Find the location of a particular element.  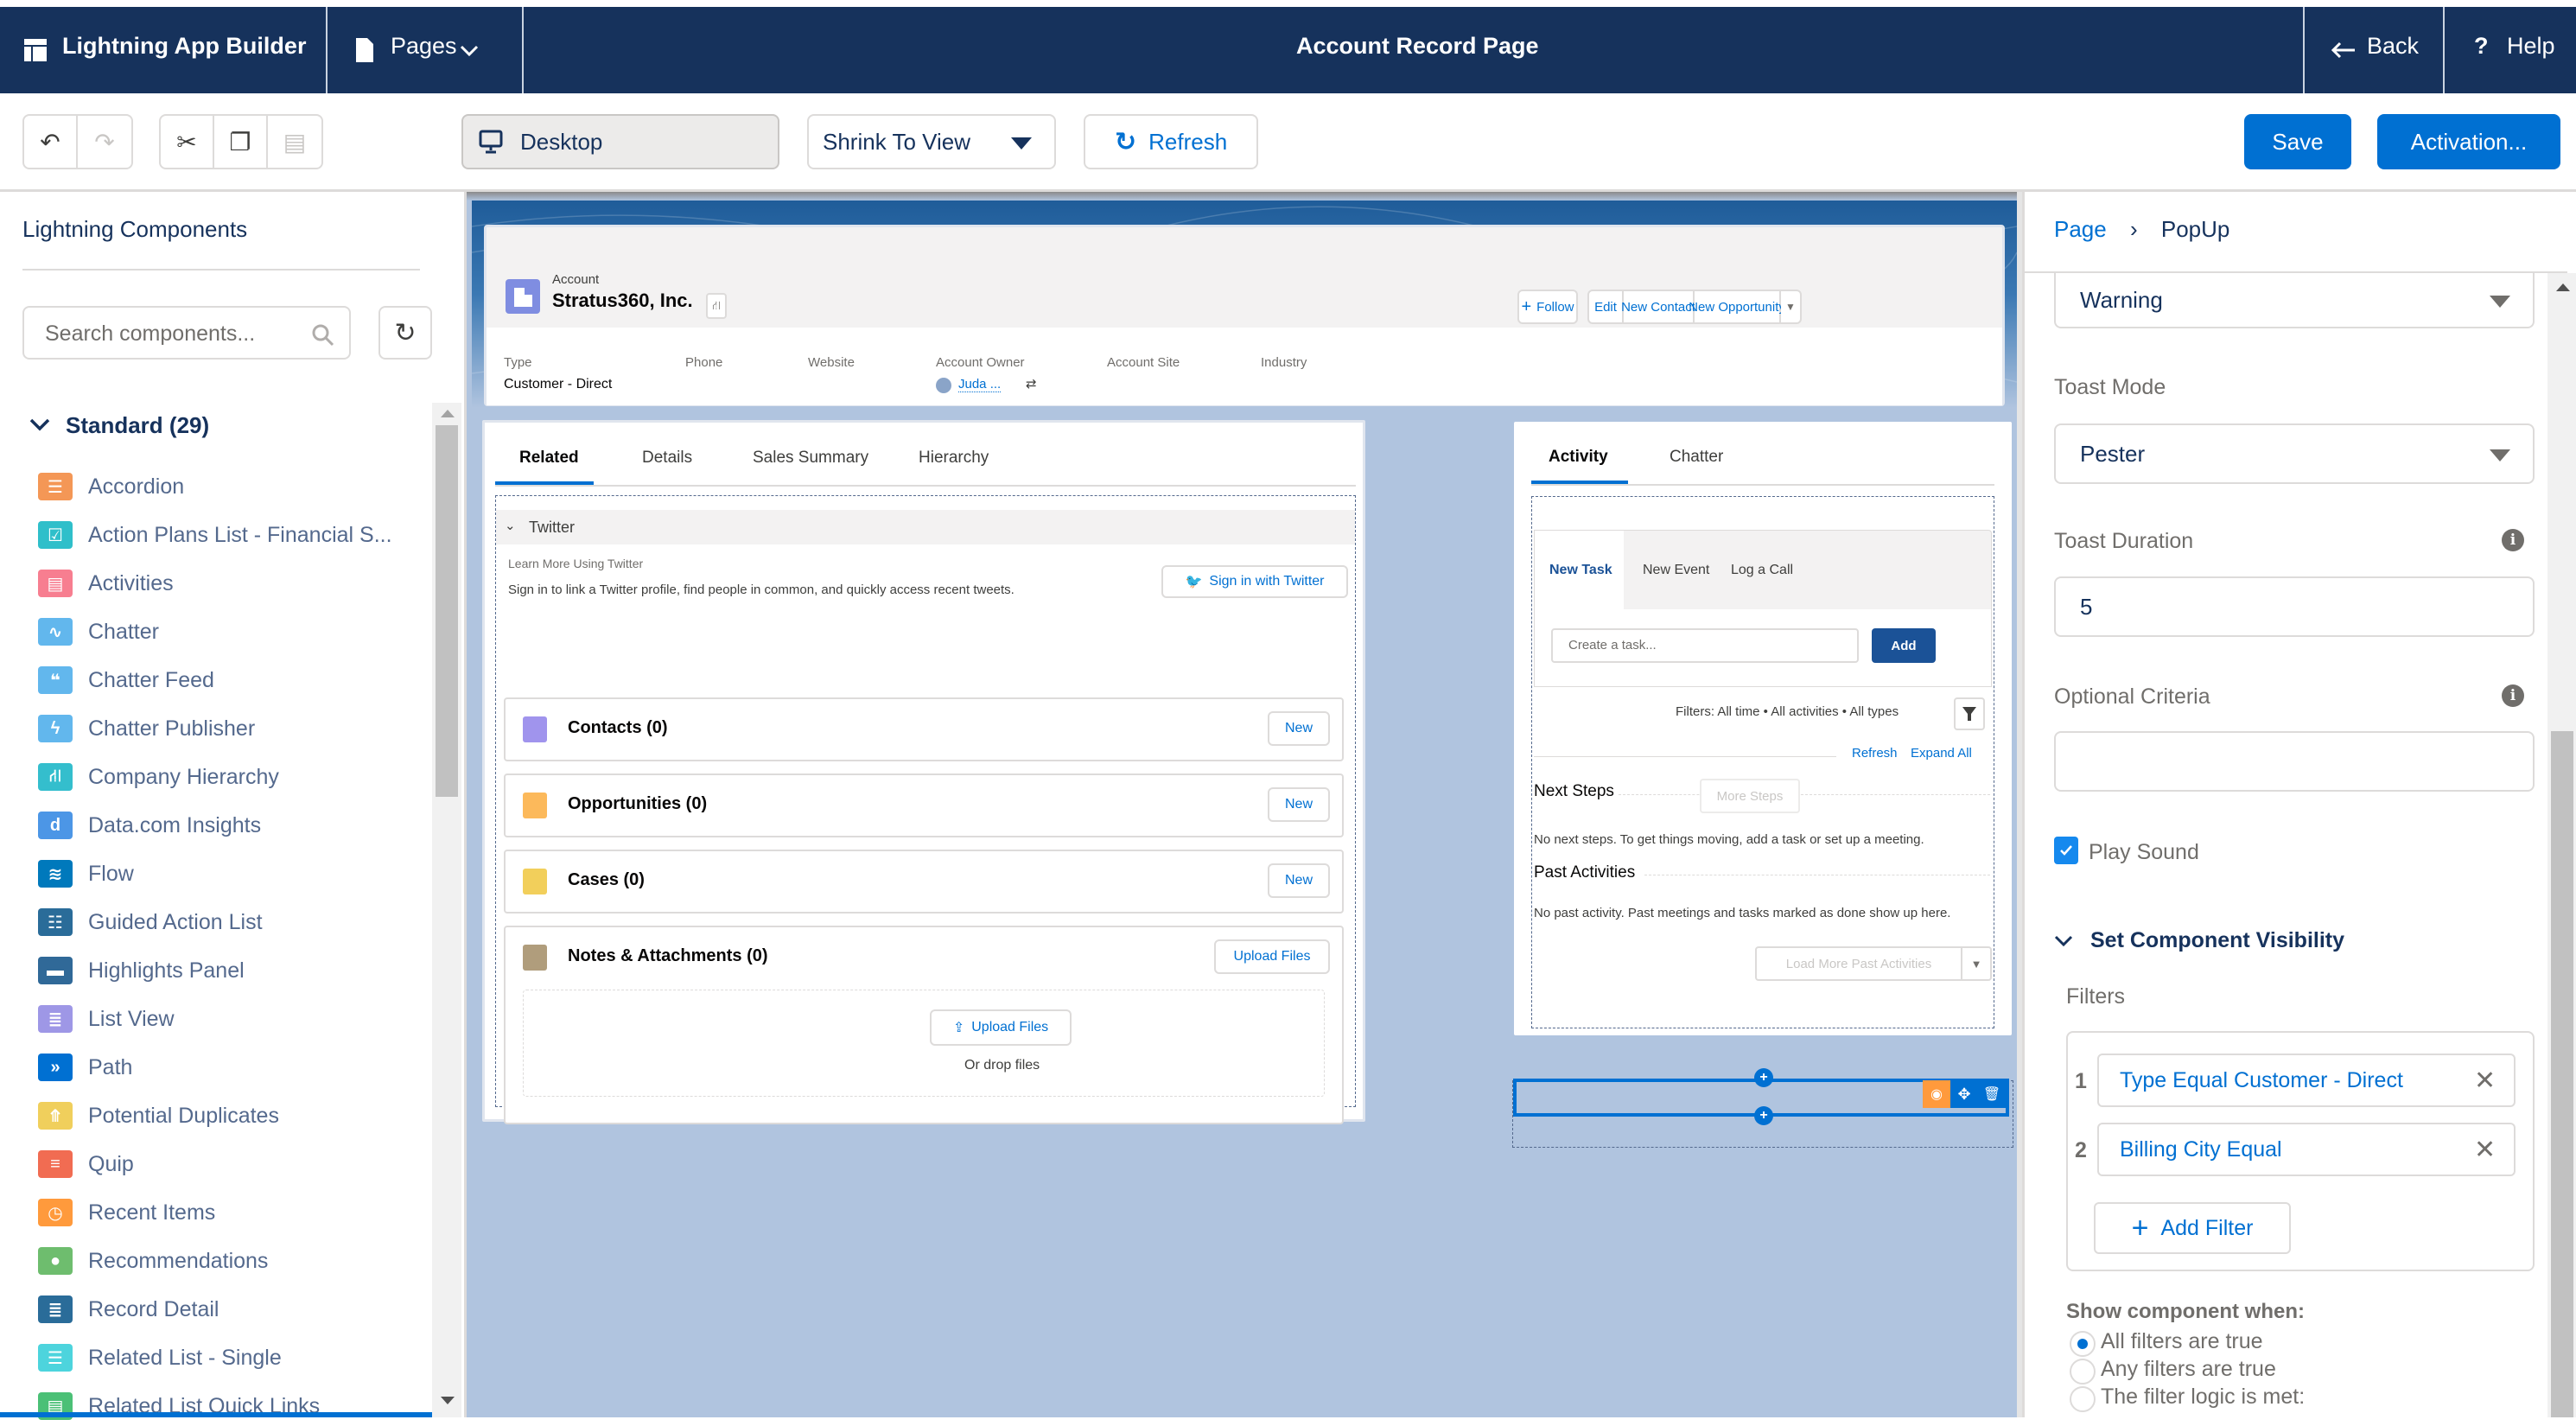

refresh-button: ↻ Refresh is located at coordinates (1171, 141).